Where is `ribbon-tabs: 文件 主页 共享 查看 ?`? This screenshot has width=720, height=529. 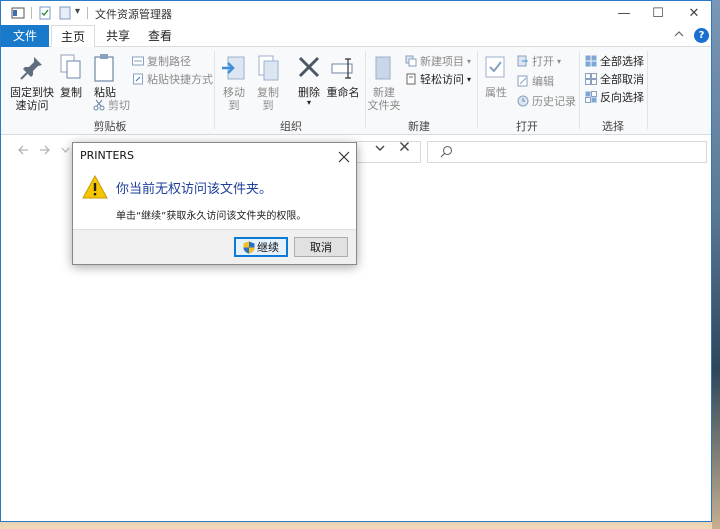
ribbon-tabs: 文件 主页 共享 查看 ? is located at coordinates (356, 36).